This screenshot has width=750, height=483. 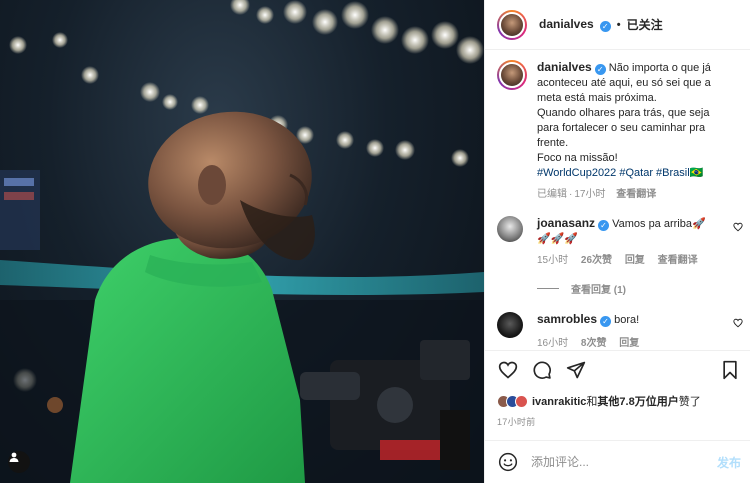 I want to click on view-replies-button: 查看回复 (1), so click(x=581, y=288).